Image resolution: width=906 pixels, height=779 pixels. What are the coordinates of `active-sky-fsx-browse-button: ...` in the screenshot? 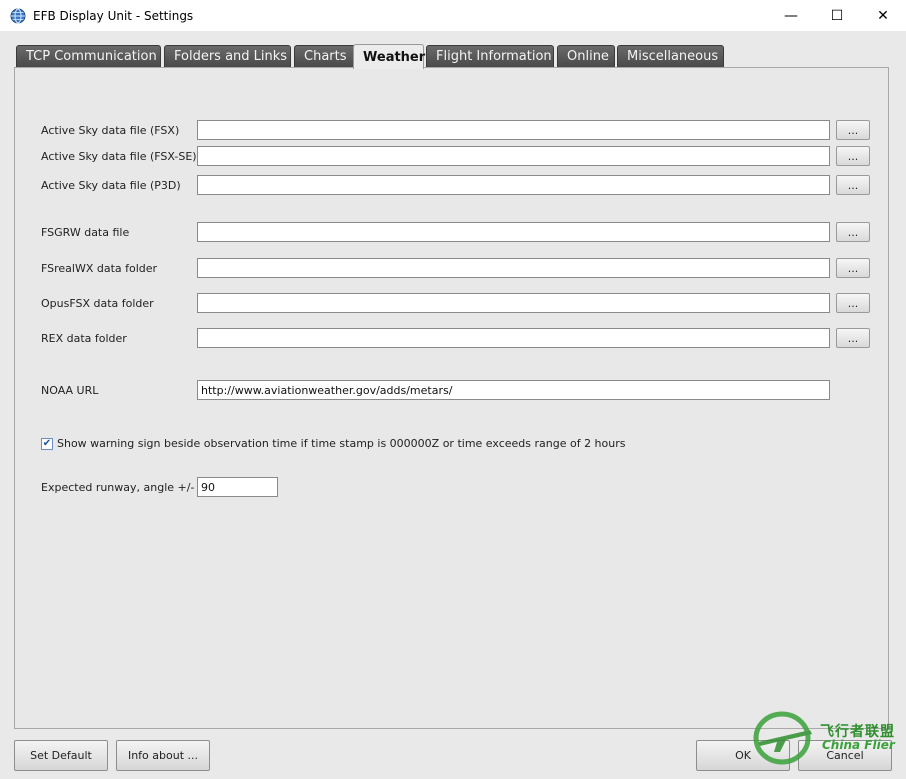 It's located at (853, 130).